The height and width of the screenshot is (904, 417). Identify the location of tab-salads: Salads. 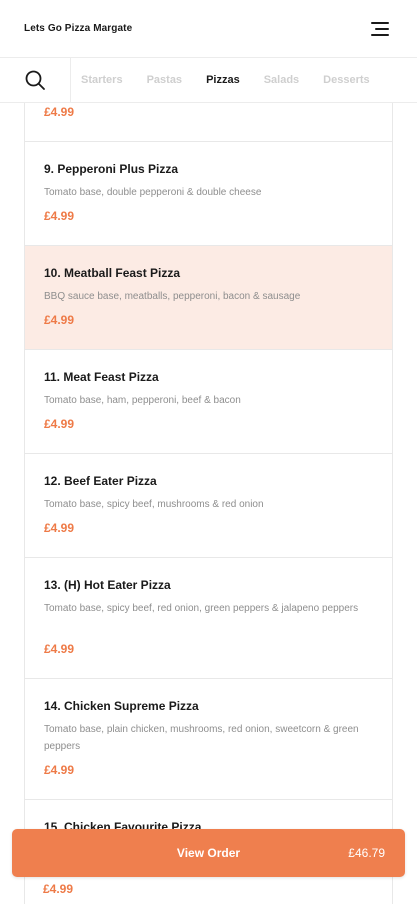
(281, 80).